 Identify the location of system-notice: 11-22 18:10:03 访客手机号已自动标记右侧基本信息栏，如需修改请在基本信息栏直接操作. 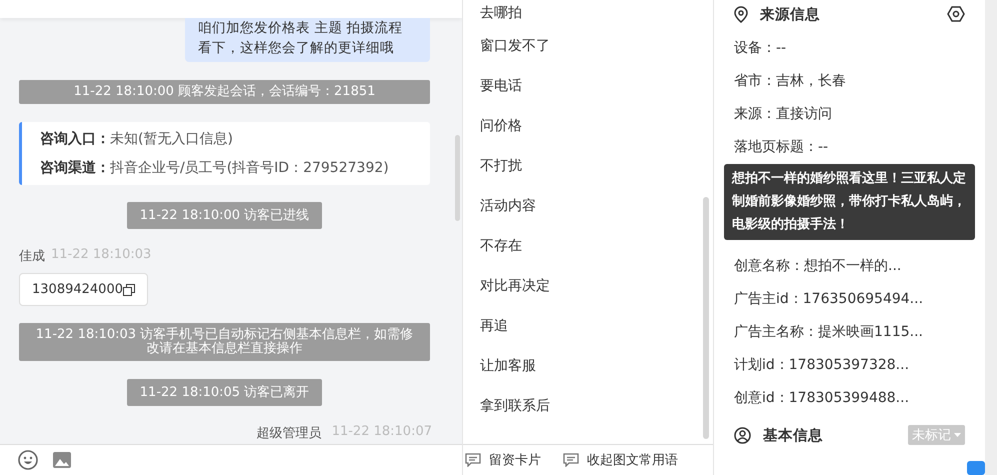
(224, 342).